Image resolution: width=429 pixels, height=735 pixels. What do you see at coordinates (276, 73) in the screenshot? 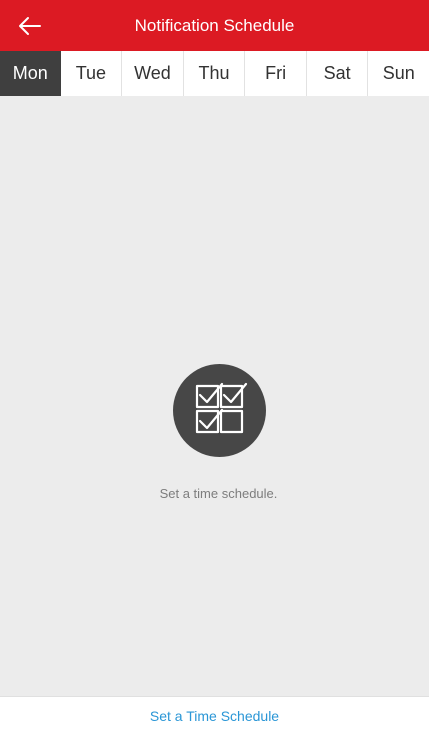
I see `tab-fri: Fri` at bounding box center [276, 73].